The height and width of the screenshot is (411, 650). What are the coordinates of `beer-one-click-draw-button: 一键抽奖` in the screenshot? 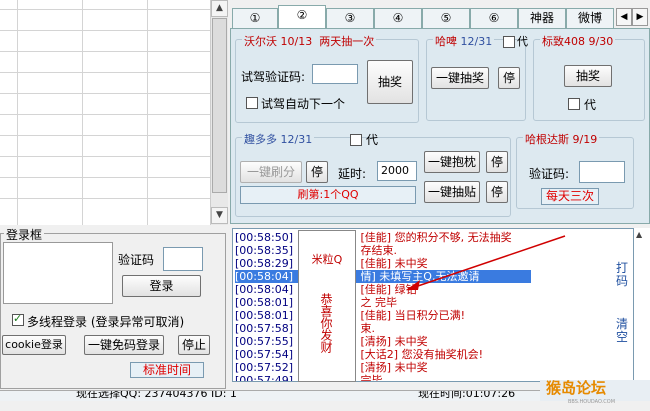 It's located at (460, 78).